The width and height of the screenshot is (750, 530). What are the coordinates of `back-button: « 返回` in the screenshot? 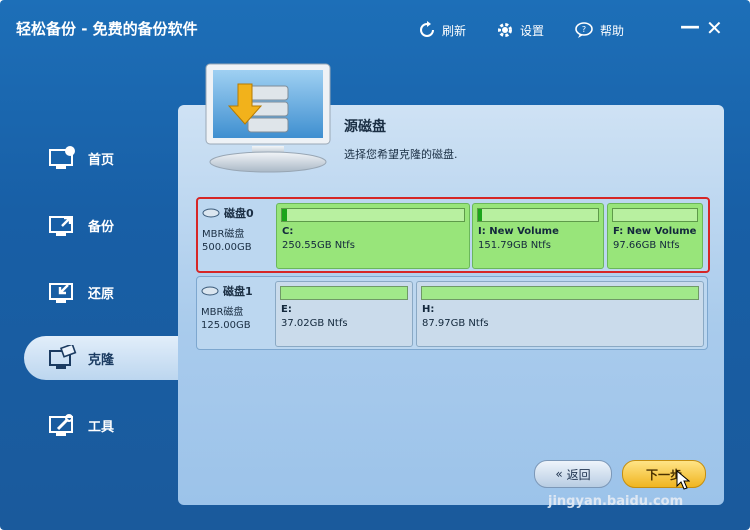 It's located at (573, 474).